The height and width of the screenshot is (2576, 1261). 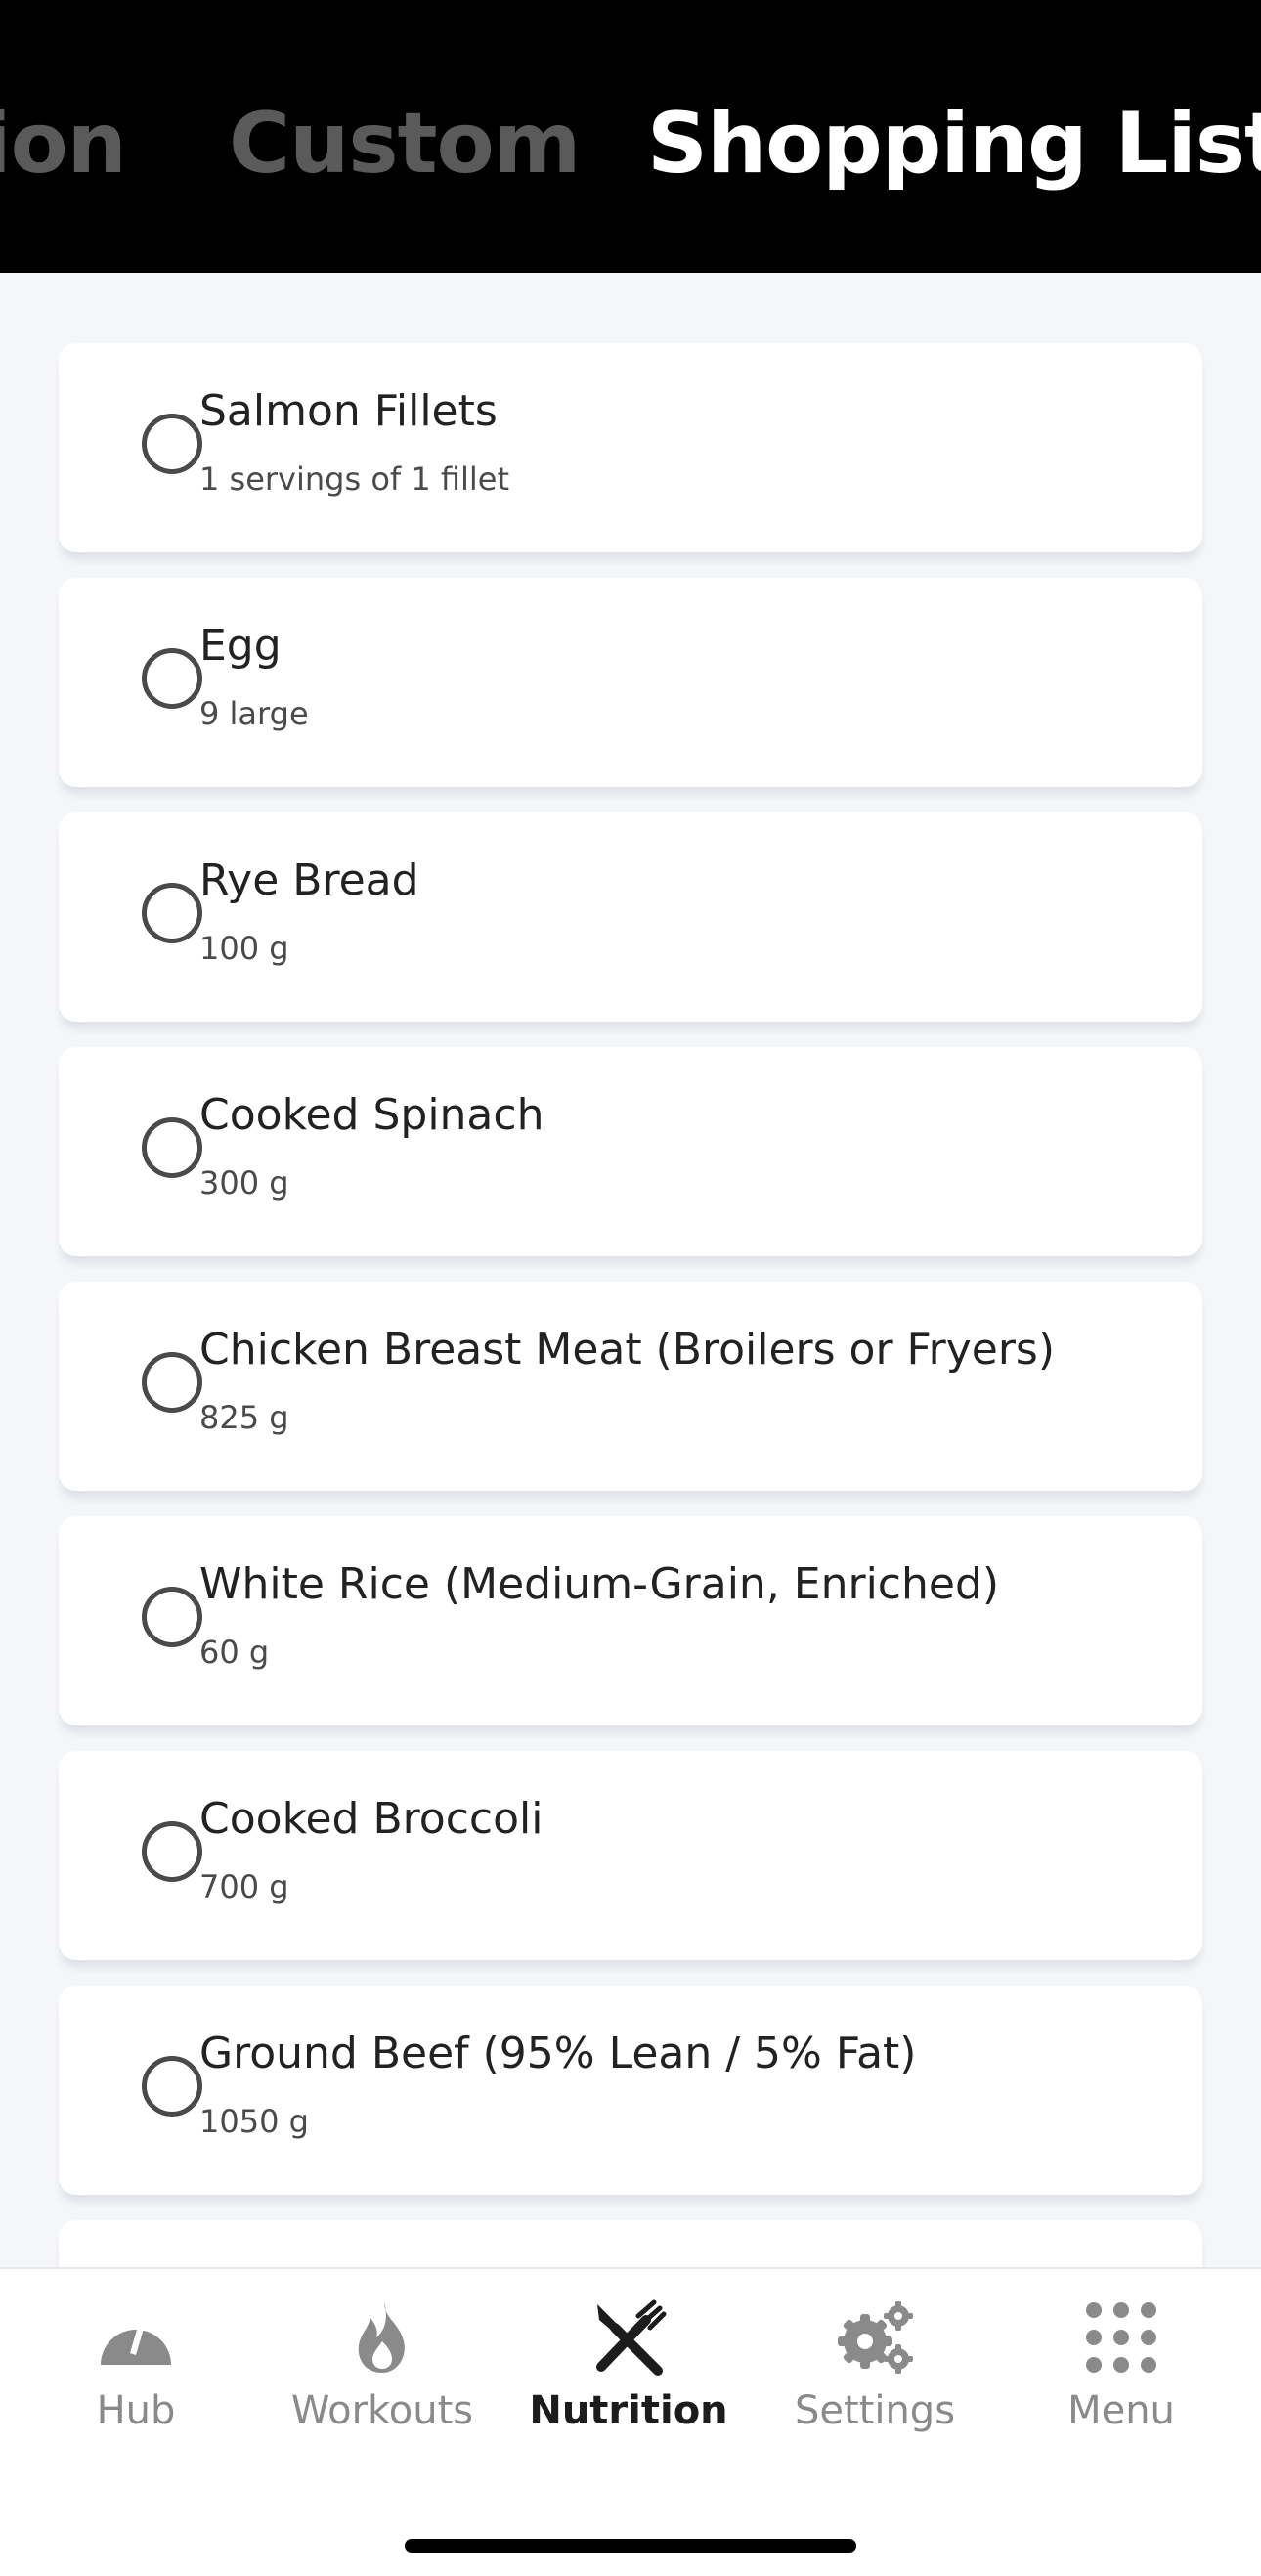 I want to click on list-item: Cooked Broccoli 700 g, so click(x=630, y=1855).